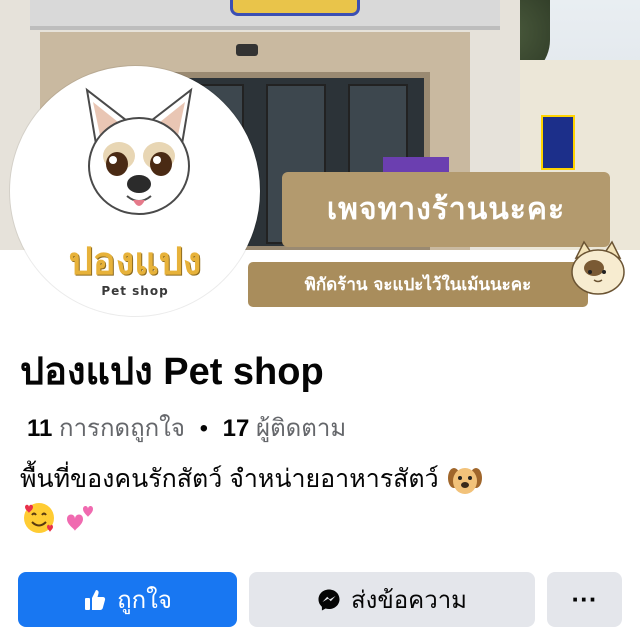 Image resolution: width=640 pixels, height=640 pixels. Describe the element at coordinates (39, 518) in the screenshot. I see `smiling-face-with-hearts-emoji-icon` at that location.